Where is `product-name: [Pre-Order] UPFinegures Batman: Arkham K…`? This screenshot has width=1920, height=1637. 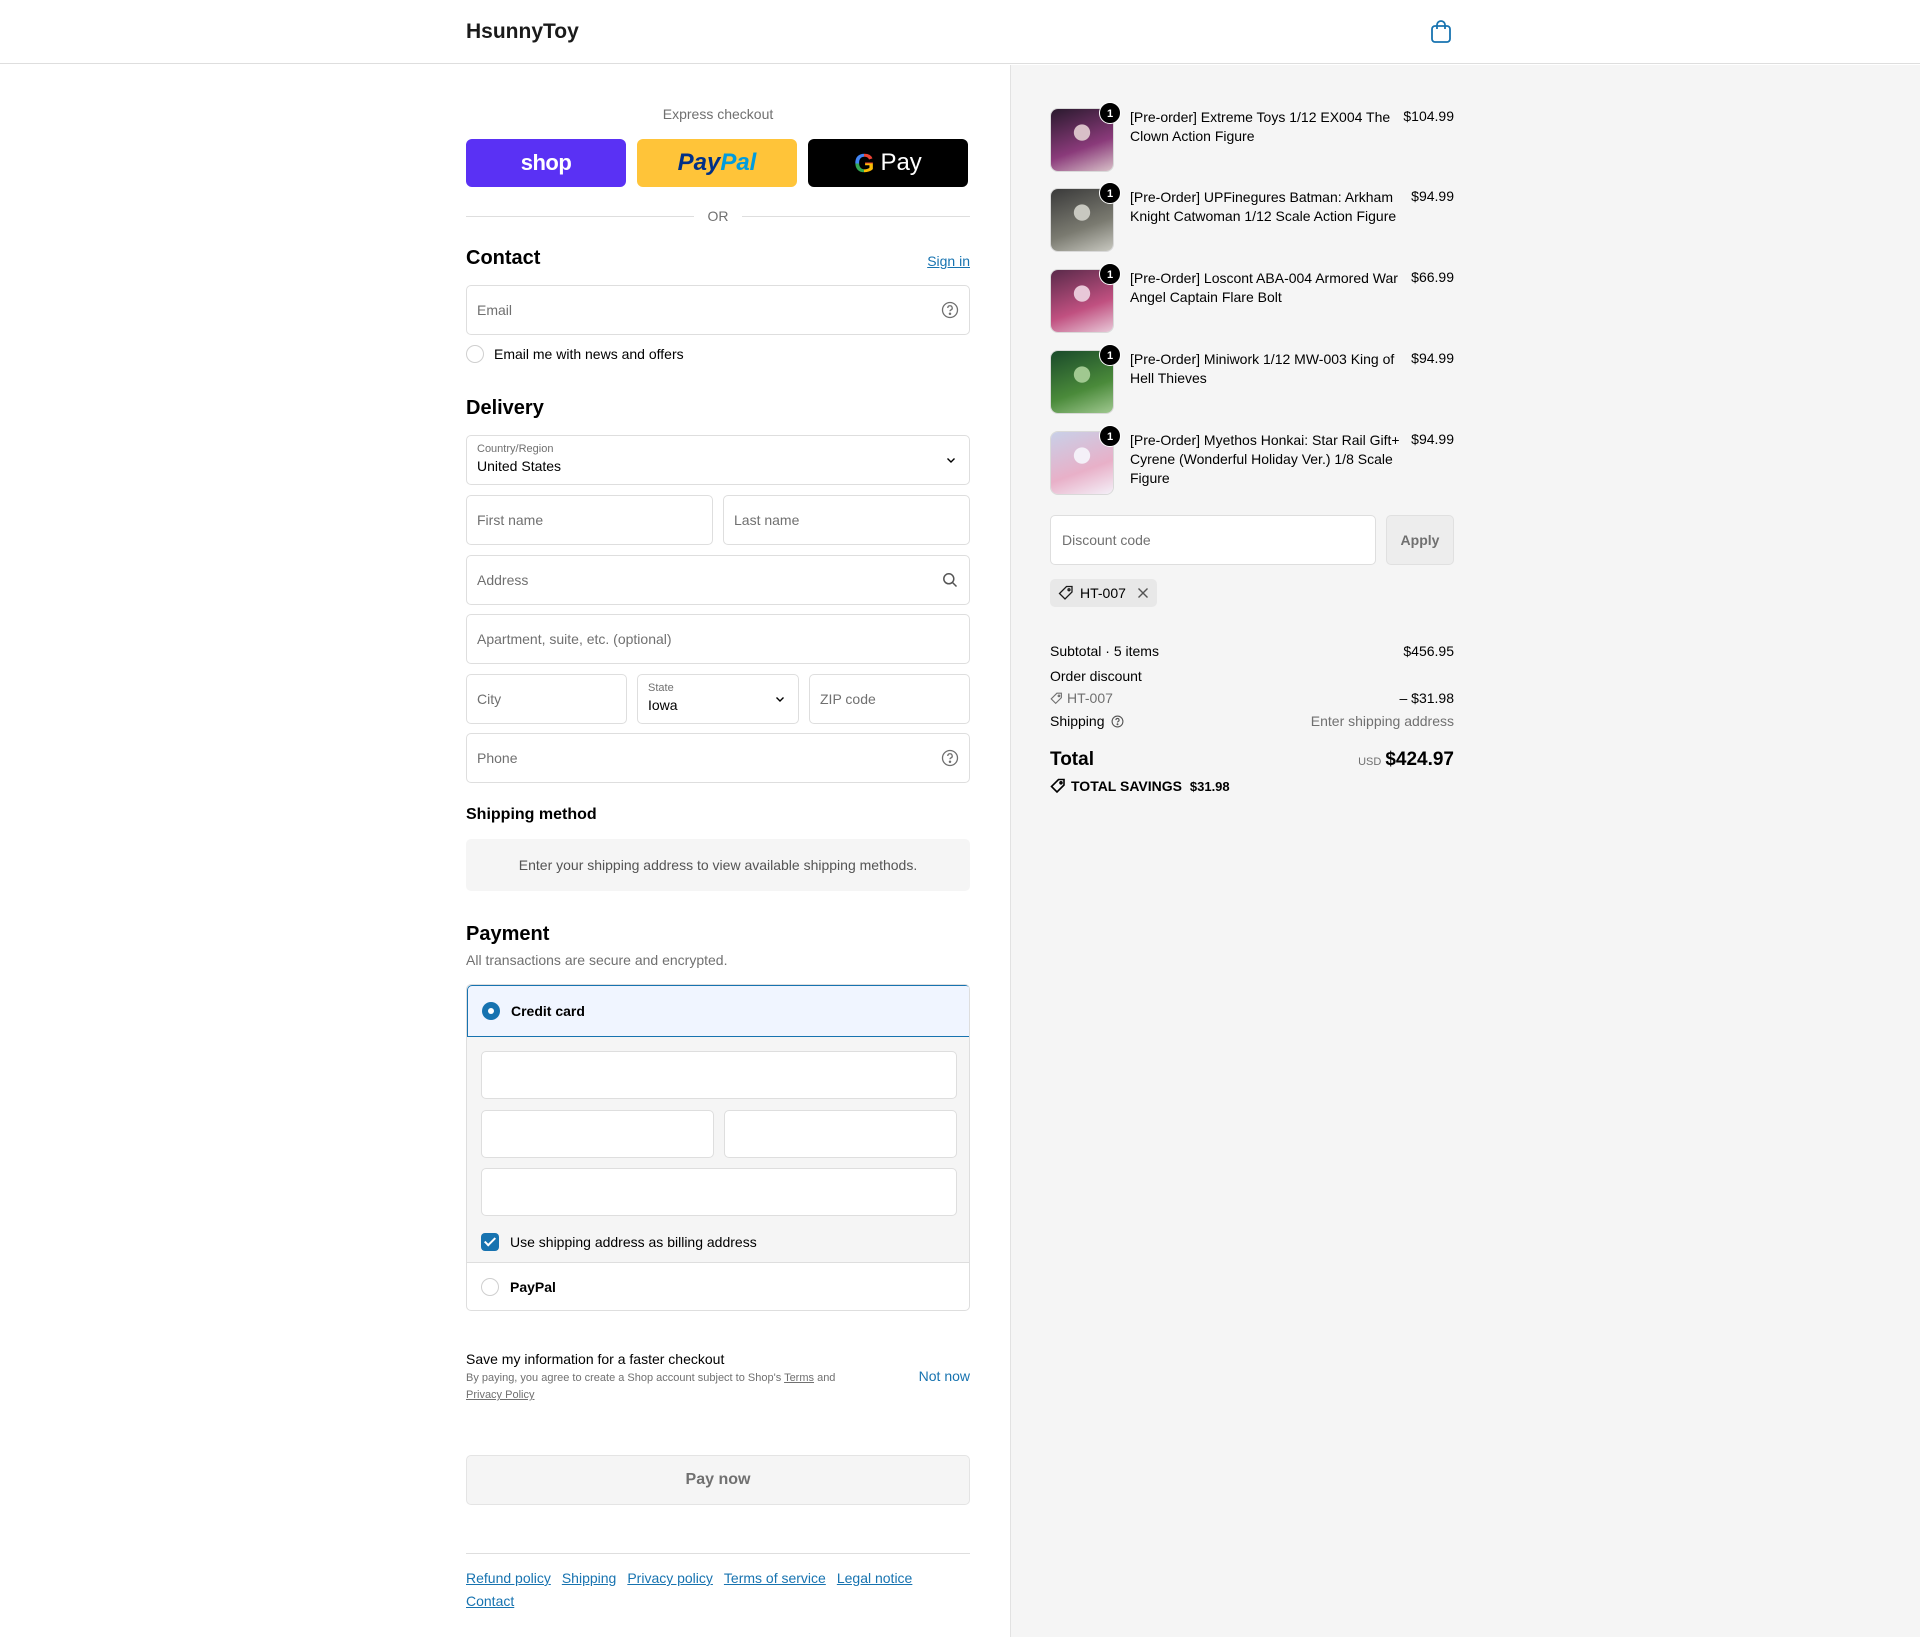
product-name: [Pre-Order] UPFinegures Batman: Arkham K… is located at coordinates (1263, 206).